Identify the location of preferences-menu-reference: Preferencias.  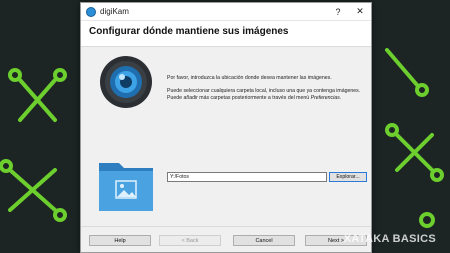
(325, 98).